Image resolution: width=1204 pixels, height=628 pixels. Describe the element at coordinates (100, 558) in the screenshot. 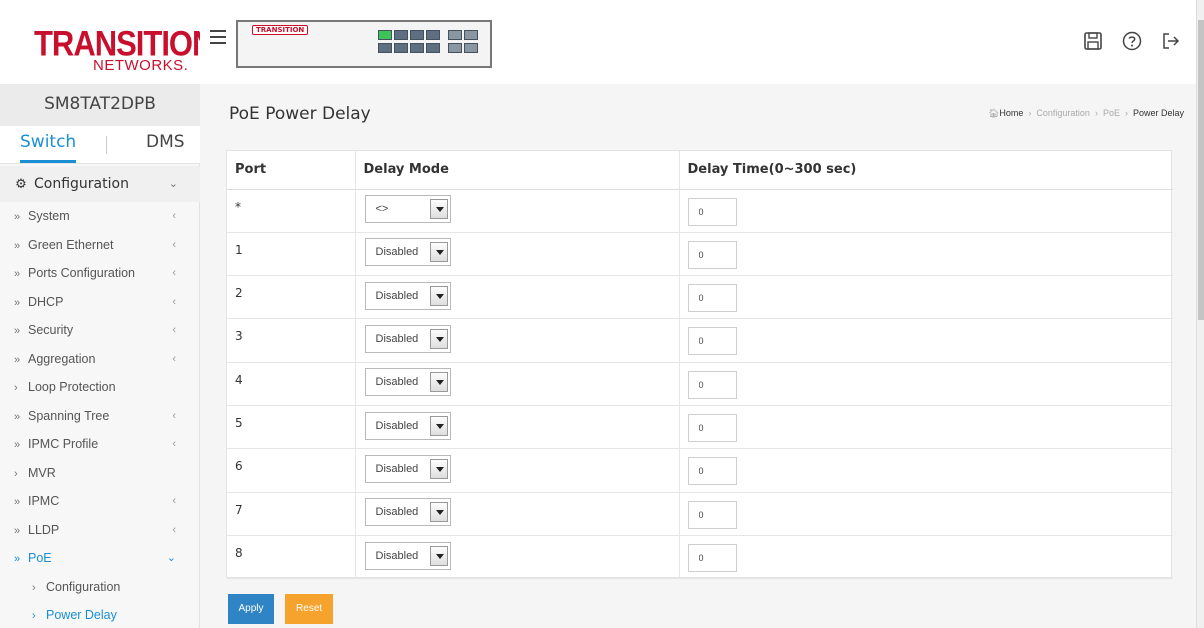

I see `sidebar-item-poe: » PoE ⌄` at that location.